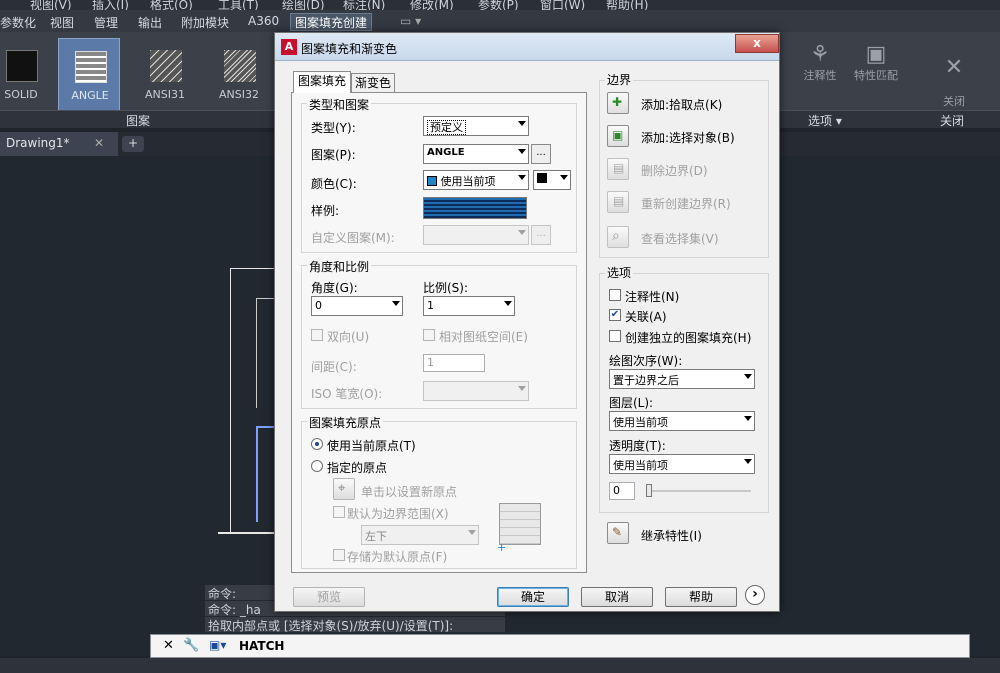 The width and height of the screenshot is (1000, 673). I want to click on dialog-close-button: x, so click(757, 43).